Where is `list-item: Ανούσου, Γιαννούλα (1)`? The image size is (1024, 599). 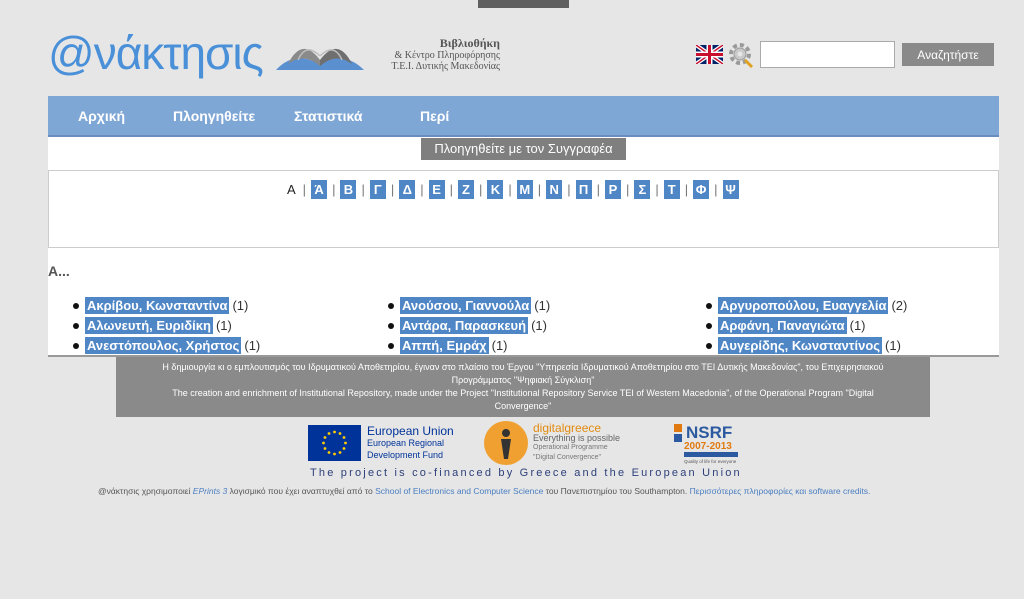 list-item: Ανούσου, Γιαννούλα (1) is located at coordinates (467, 306).